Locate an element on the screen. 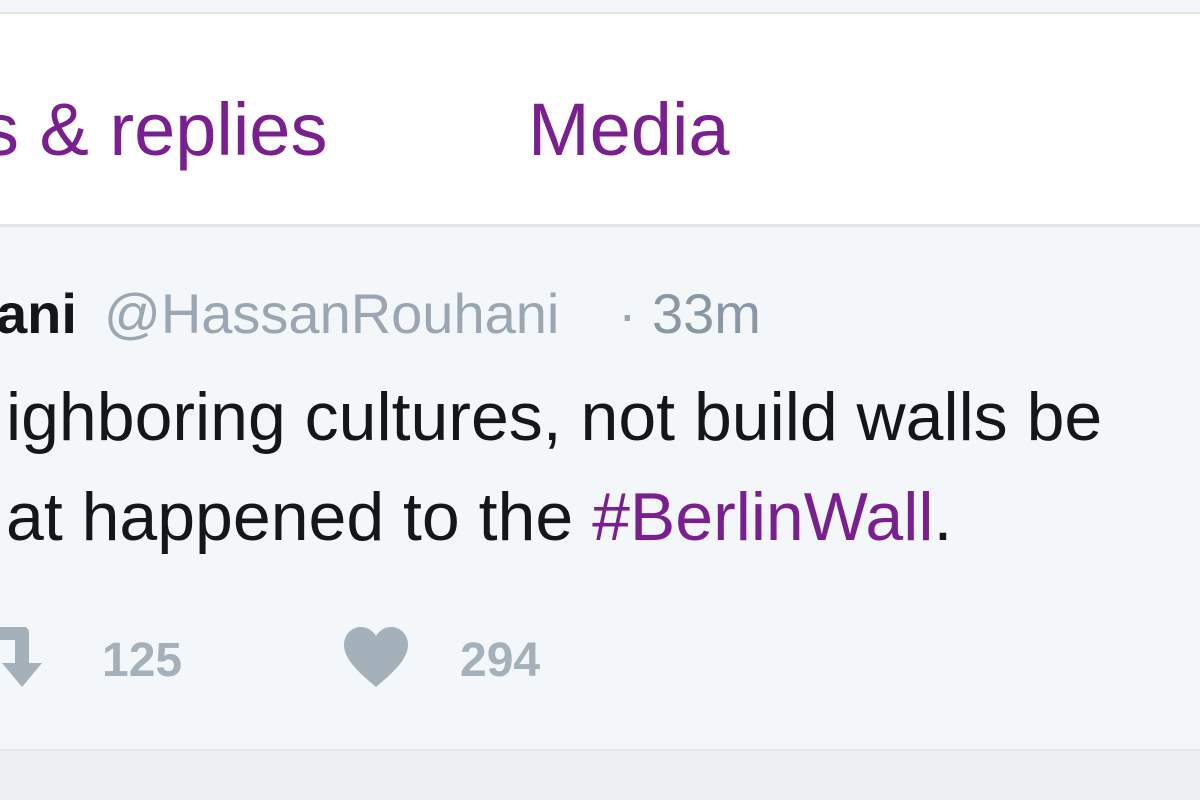 This screenshot has height=800, width=1200. tweet-text-line-2-prefix: at happened to the is located at coordinates (299, 517).